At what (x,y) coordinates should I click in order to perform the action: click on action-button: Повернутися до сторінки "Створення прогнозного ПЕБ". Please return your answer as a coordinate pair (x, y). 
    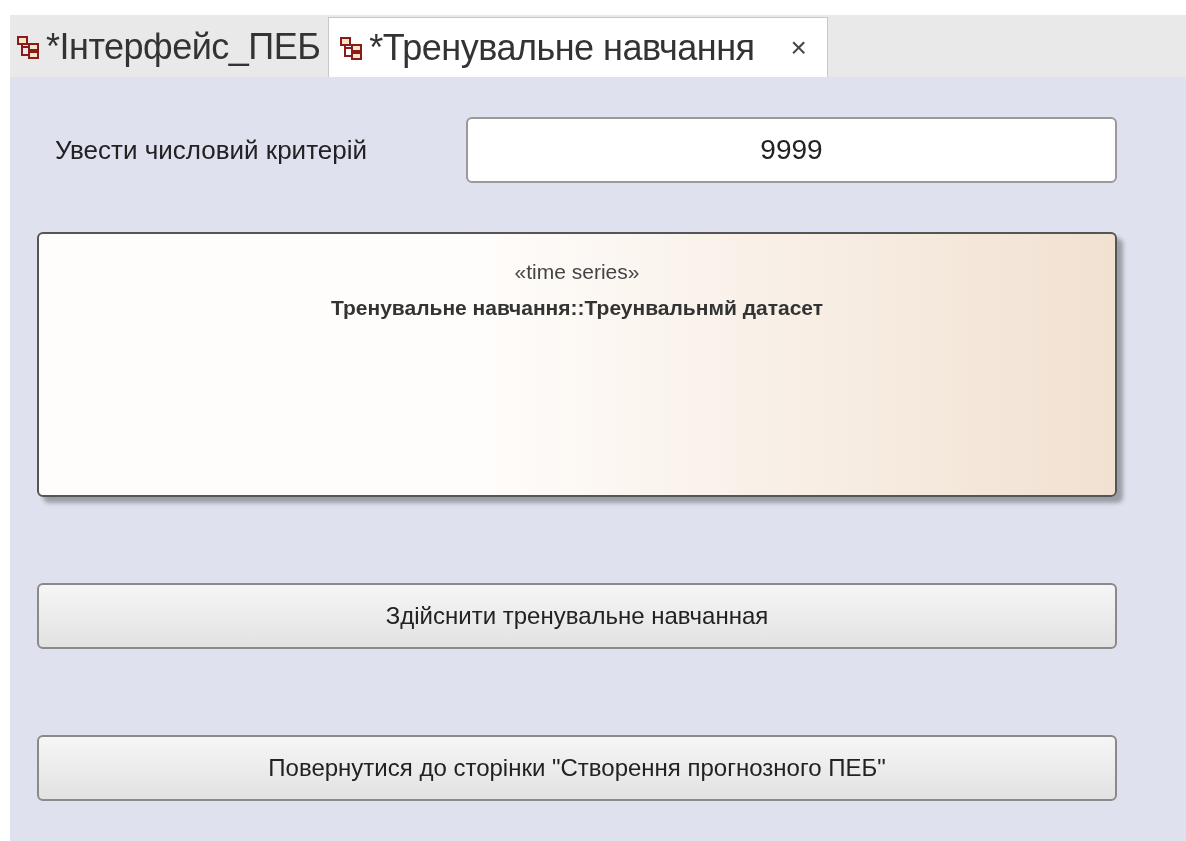
    Looking at the image, I should click on (577, 768).